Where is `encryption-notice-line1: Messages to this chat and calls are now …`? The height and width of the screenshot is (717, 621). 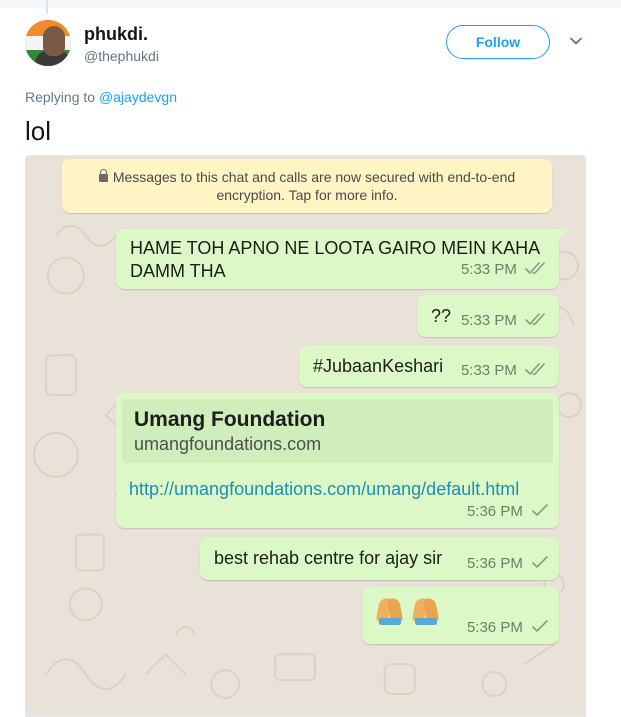 encryption-notice-line1: Messages to this chat and calls are now … is located at coordinates (314, 177).